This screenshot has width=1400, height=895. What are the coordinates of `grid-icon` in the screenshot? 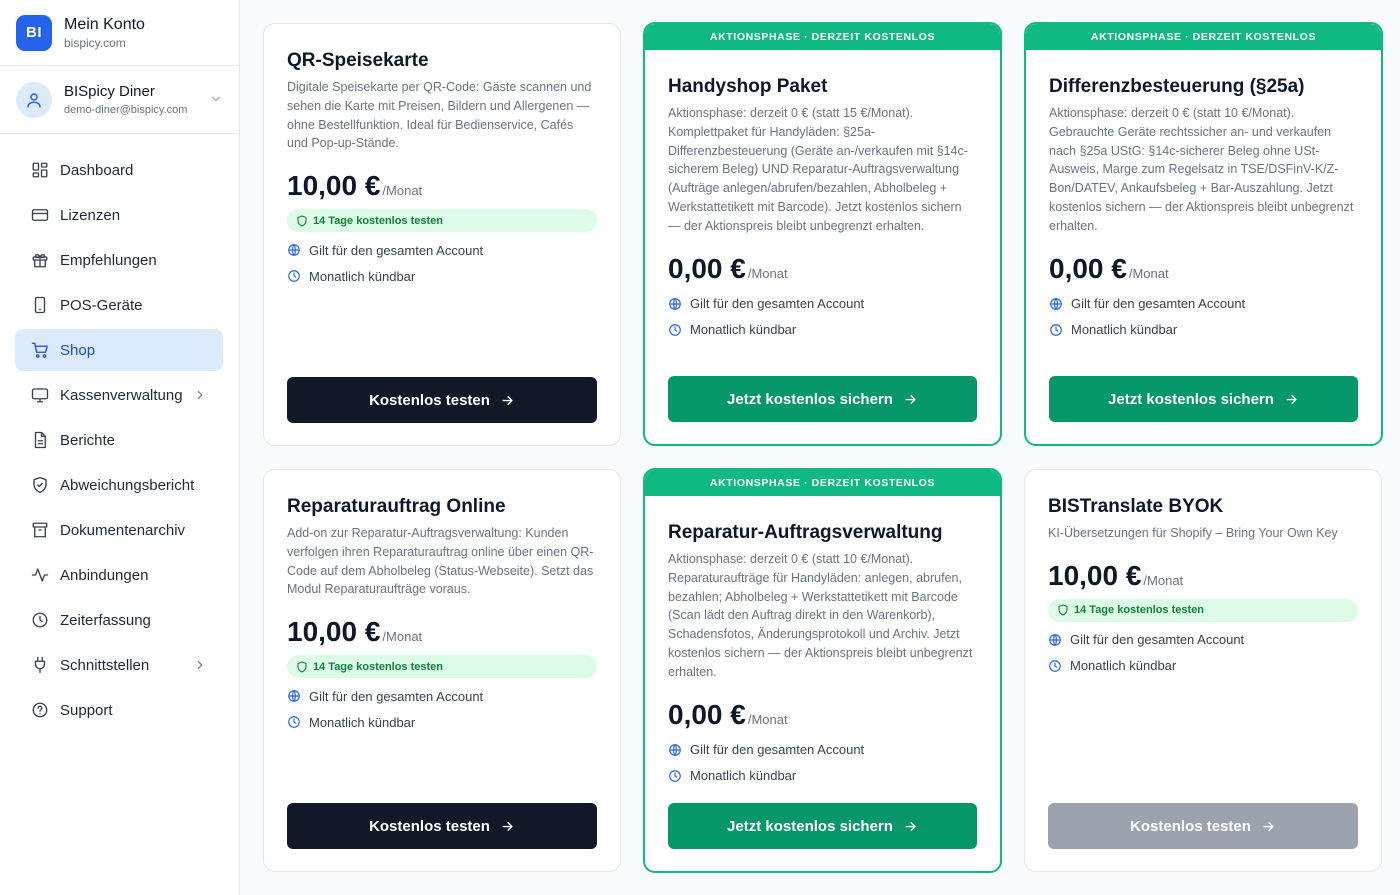 It's located at (40, 170).